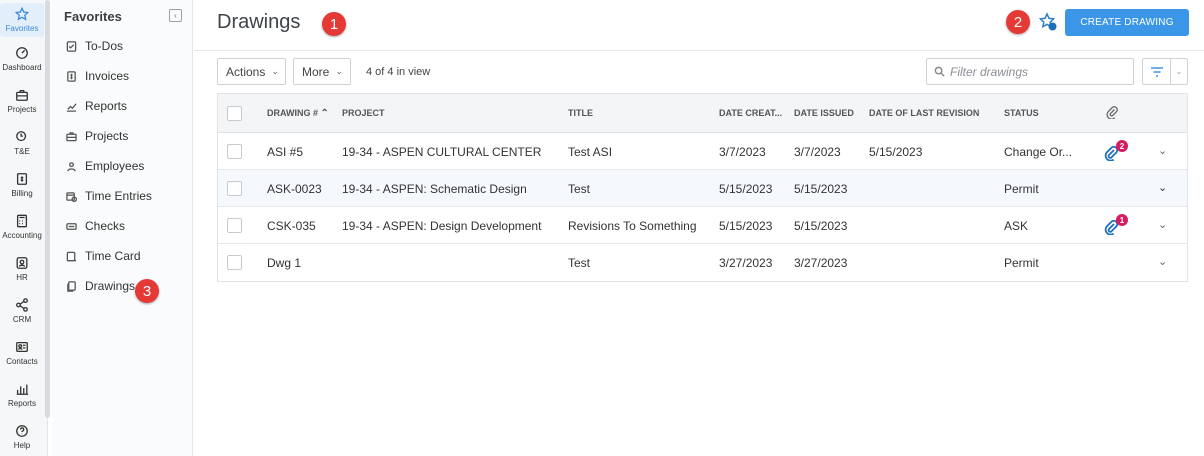 This screenshot has height=456, width=1204. What do you see at coordinates (97, 136) in the screenshot?
I see `favorite-item-projects: Projects` at bounding box center [97, 136].